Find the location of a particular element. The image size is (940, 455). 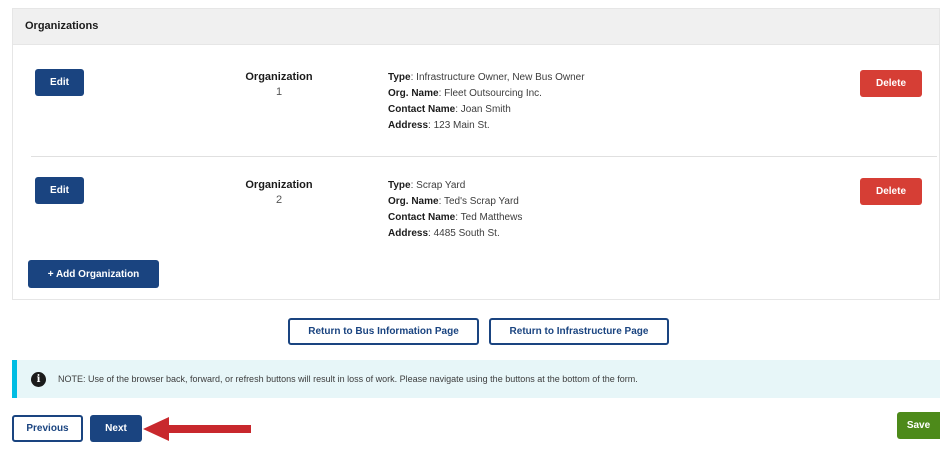

return-to-bus-information-button: Return to Bus Information Page is located at coordinates (383, 331).